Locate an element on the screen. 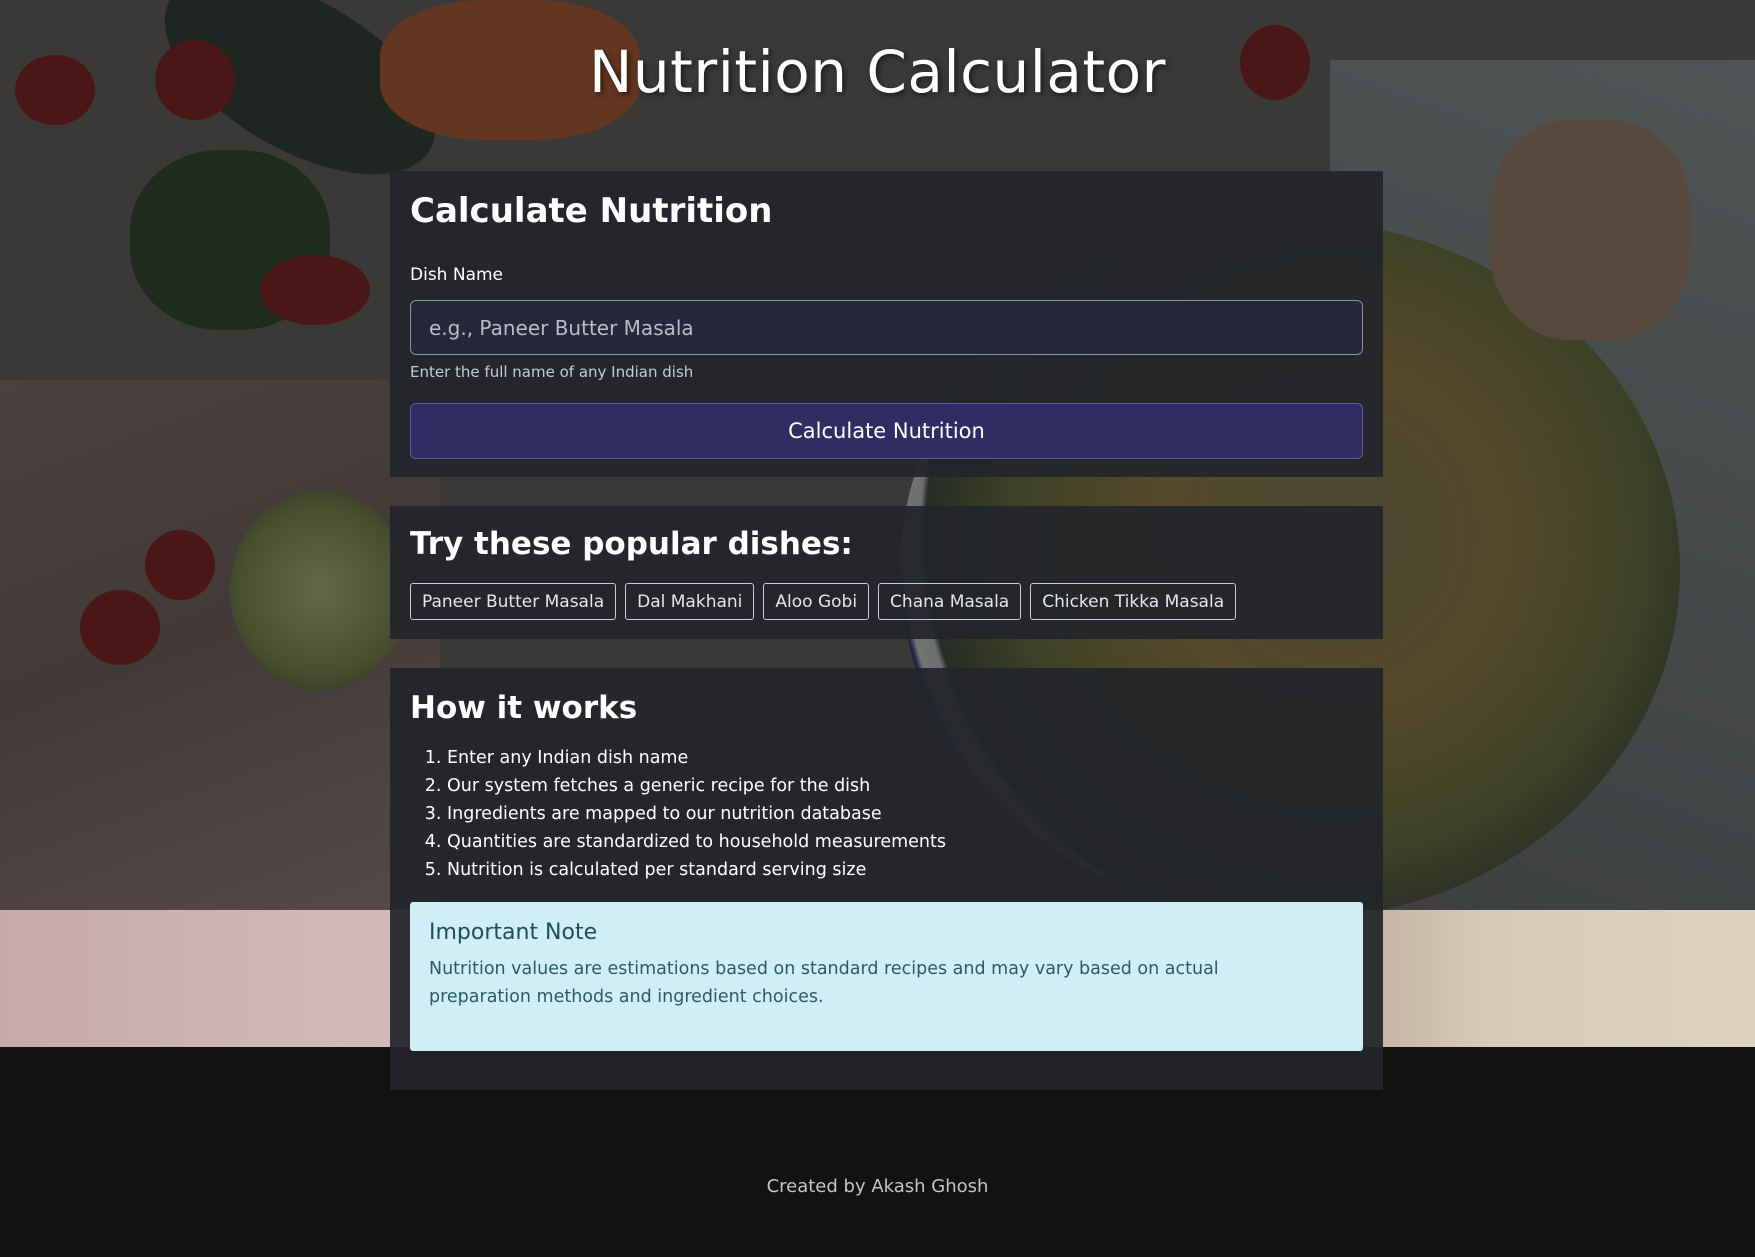 The height and width of the screenshot is (1257, 1755). dish-name-label: Dish Name is located at coordinates (457, 275).